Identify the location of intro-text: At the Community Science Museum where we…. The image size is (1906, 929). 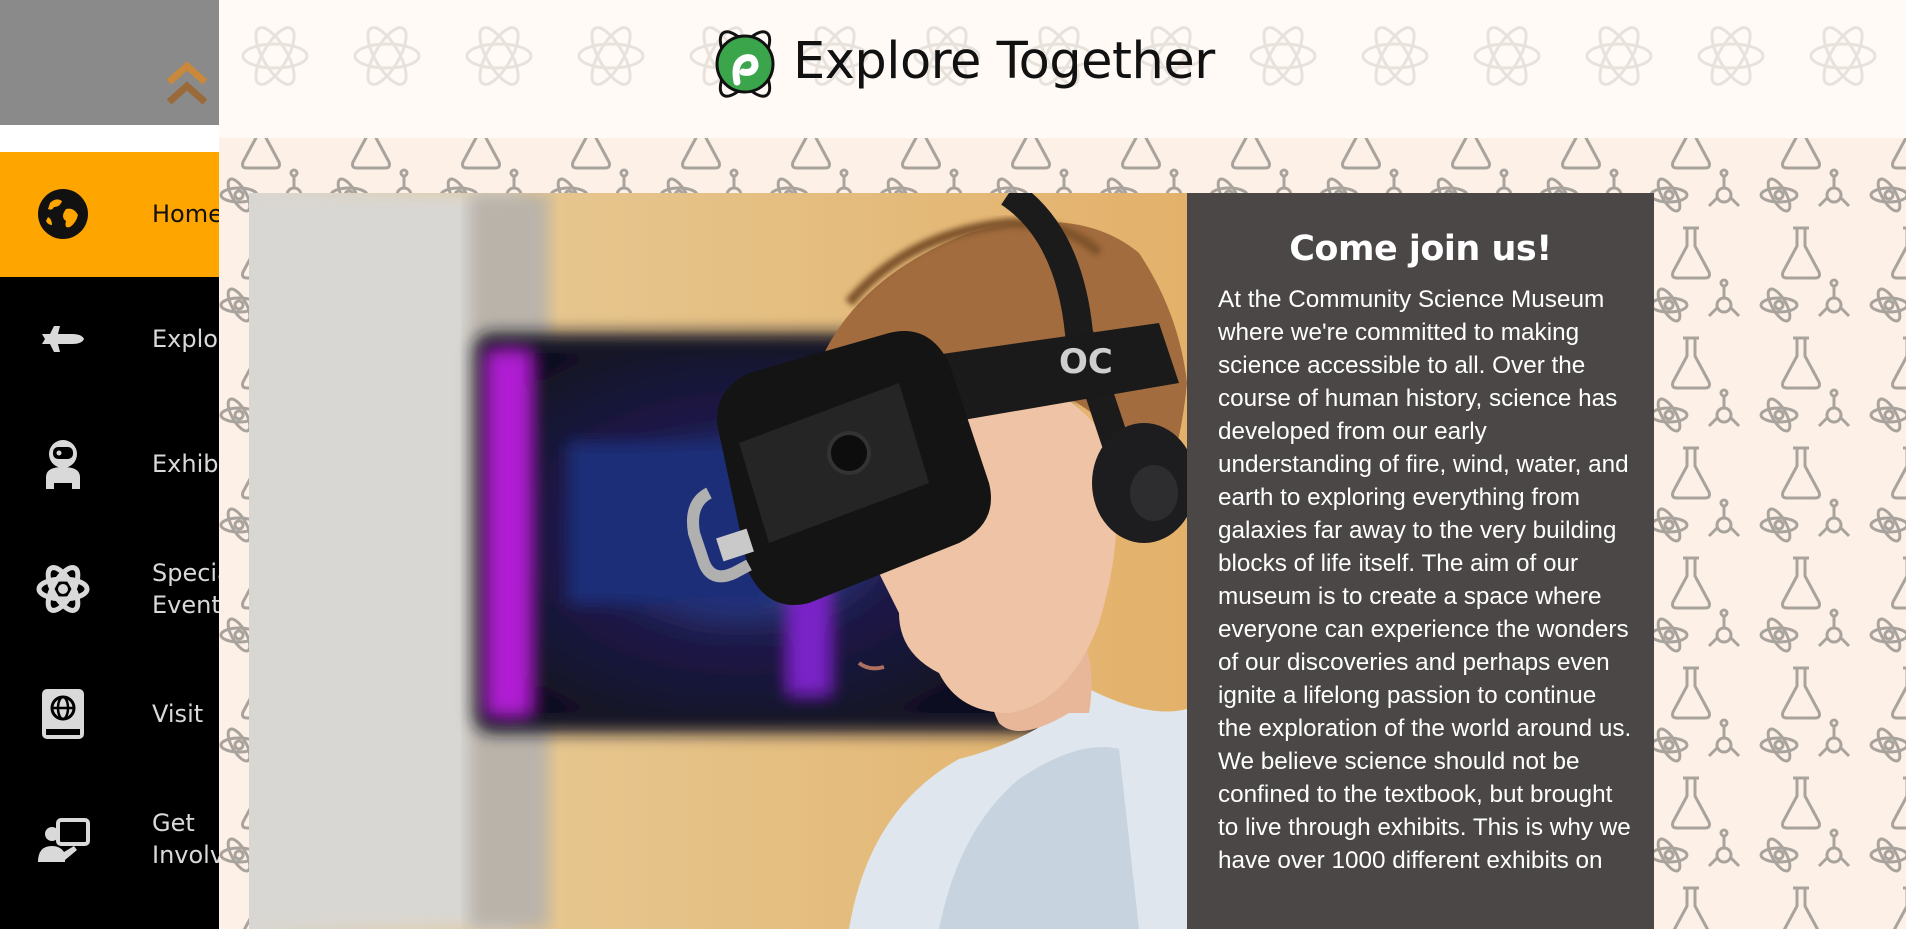
(1425, 580).